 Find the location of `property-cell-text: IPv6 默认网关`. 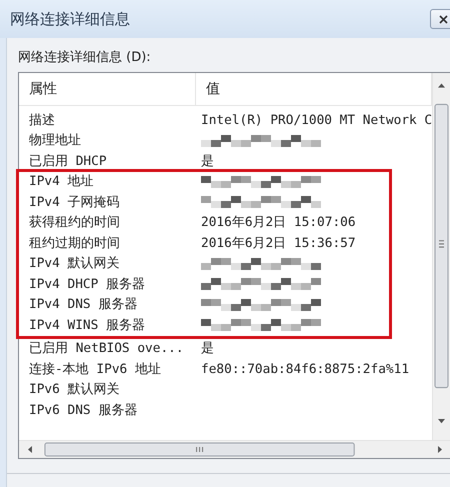

property-cell-text: IPv6 默认网关 is located at coordinates (75, 389).